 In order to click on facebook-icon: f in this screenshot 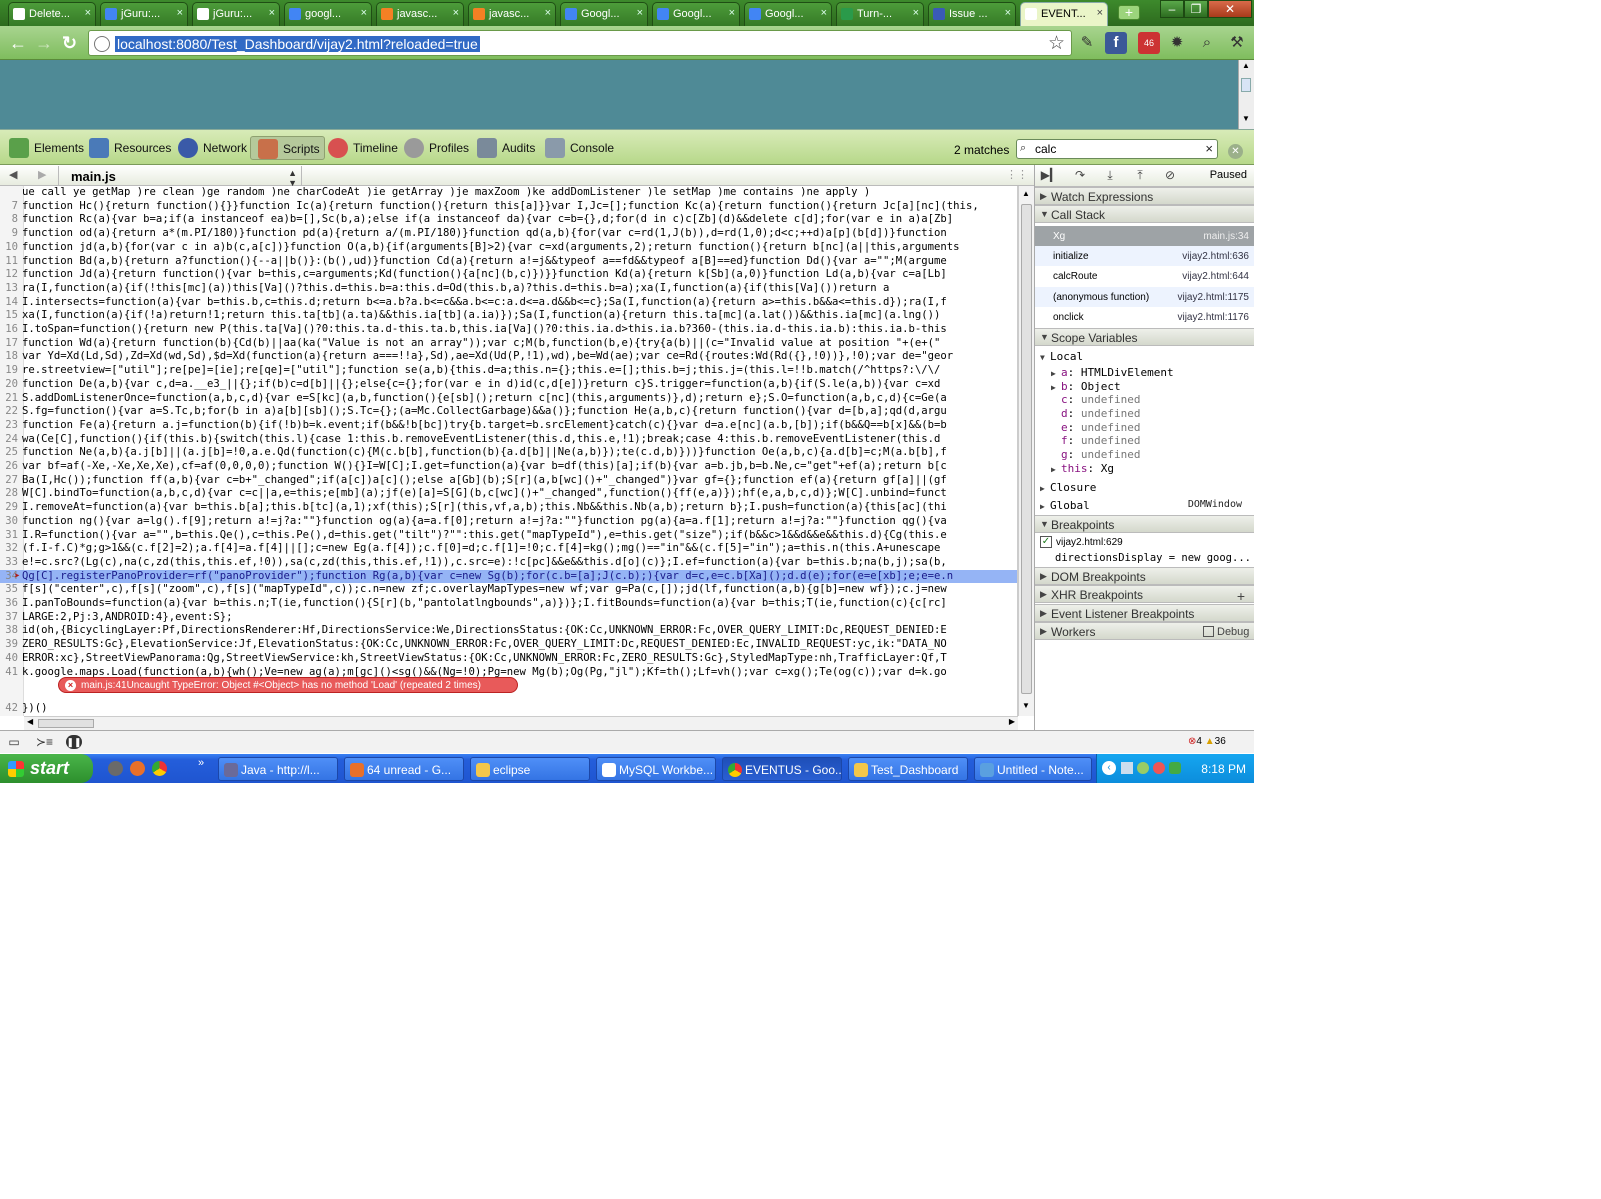, I will do `click(1116, 43)`.